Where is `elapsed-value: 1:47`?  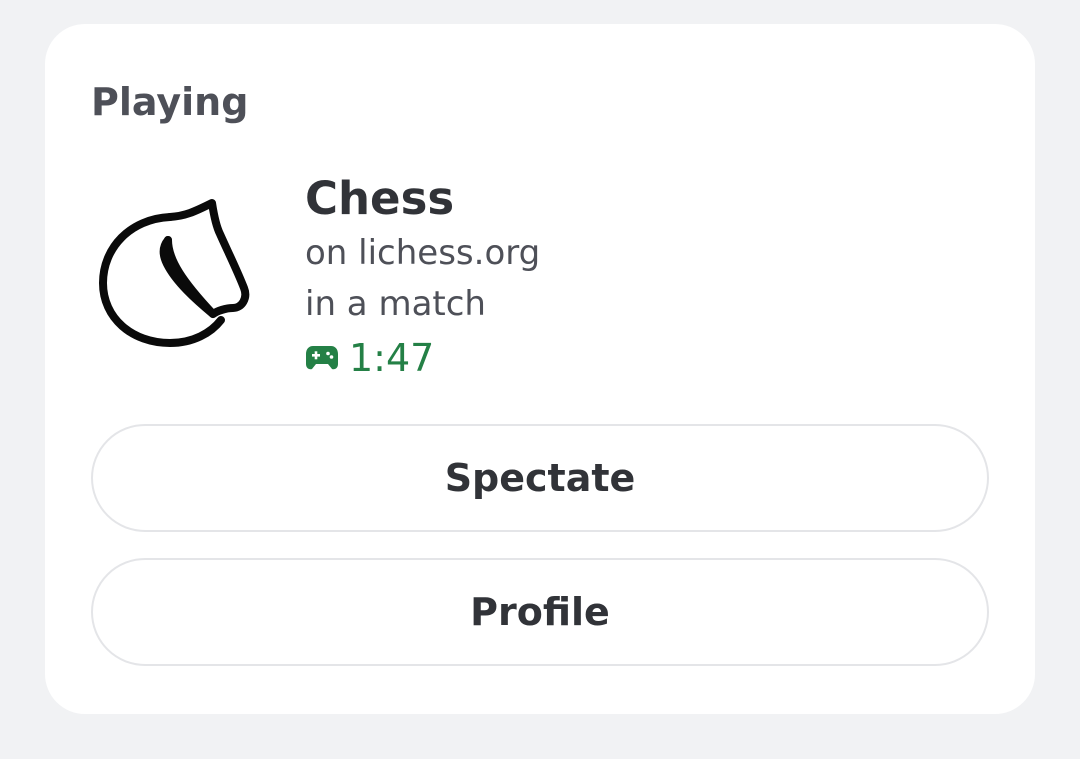 elapsed-value: 1:47 is located at coordinates (392, 358).